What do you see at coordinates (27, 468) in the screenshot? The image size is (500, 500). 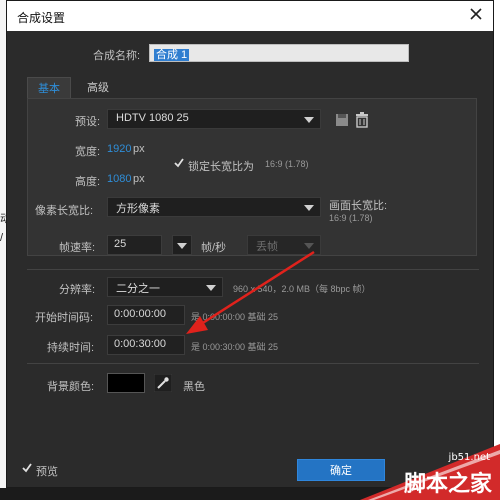 I see `preview-checkbox` at bounding box center [27, 468].